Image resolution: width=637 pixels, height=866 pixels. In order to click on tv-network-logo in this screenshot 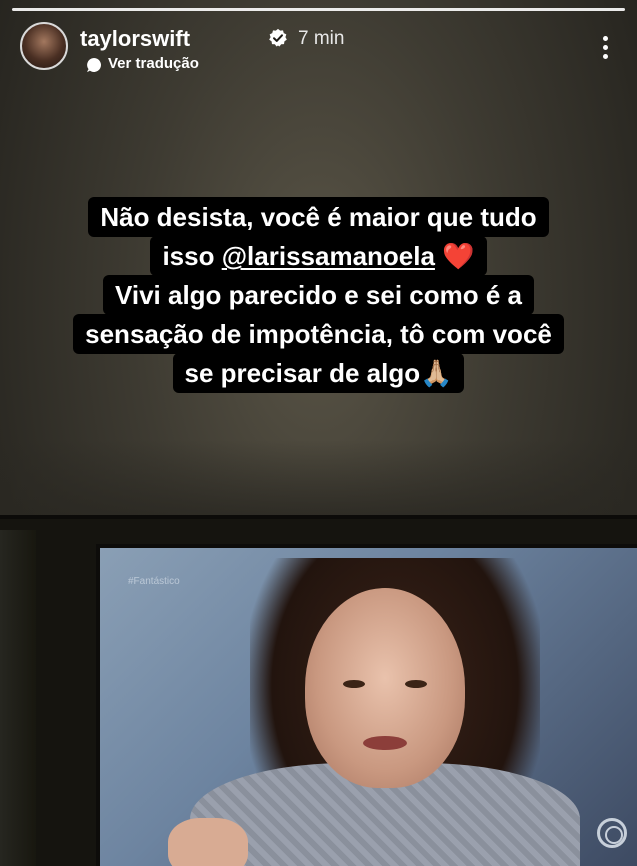, I will do `click(612, 833)`.